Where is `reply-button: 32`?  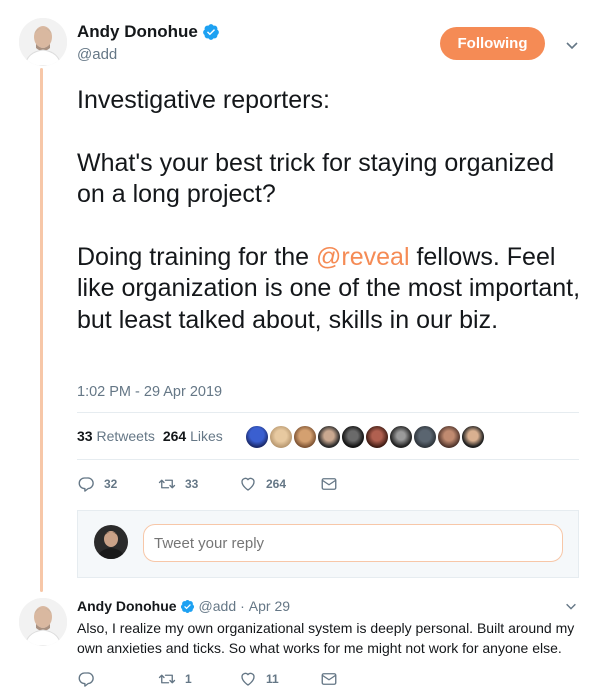
reply-button: 32 is located at coordinates (117, 484).